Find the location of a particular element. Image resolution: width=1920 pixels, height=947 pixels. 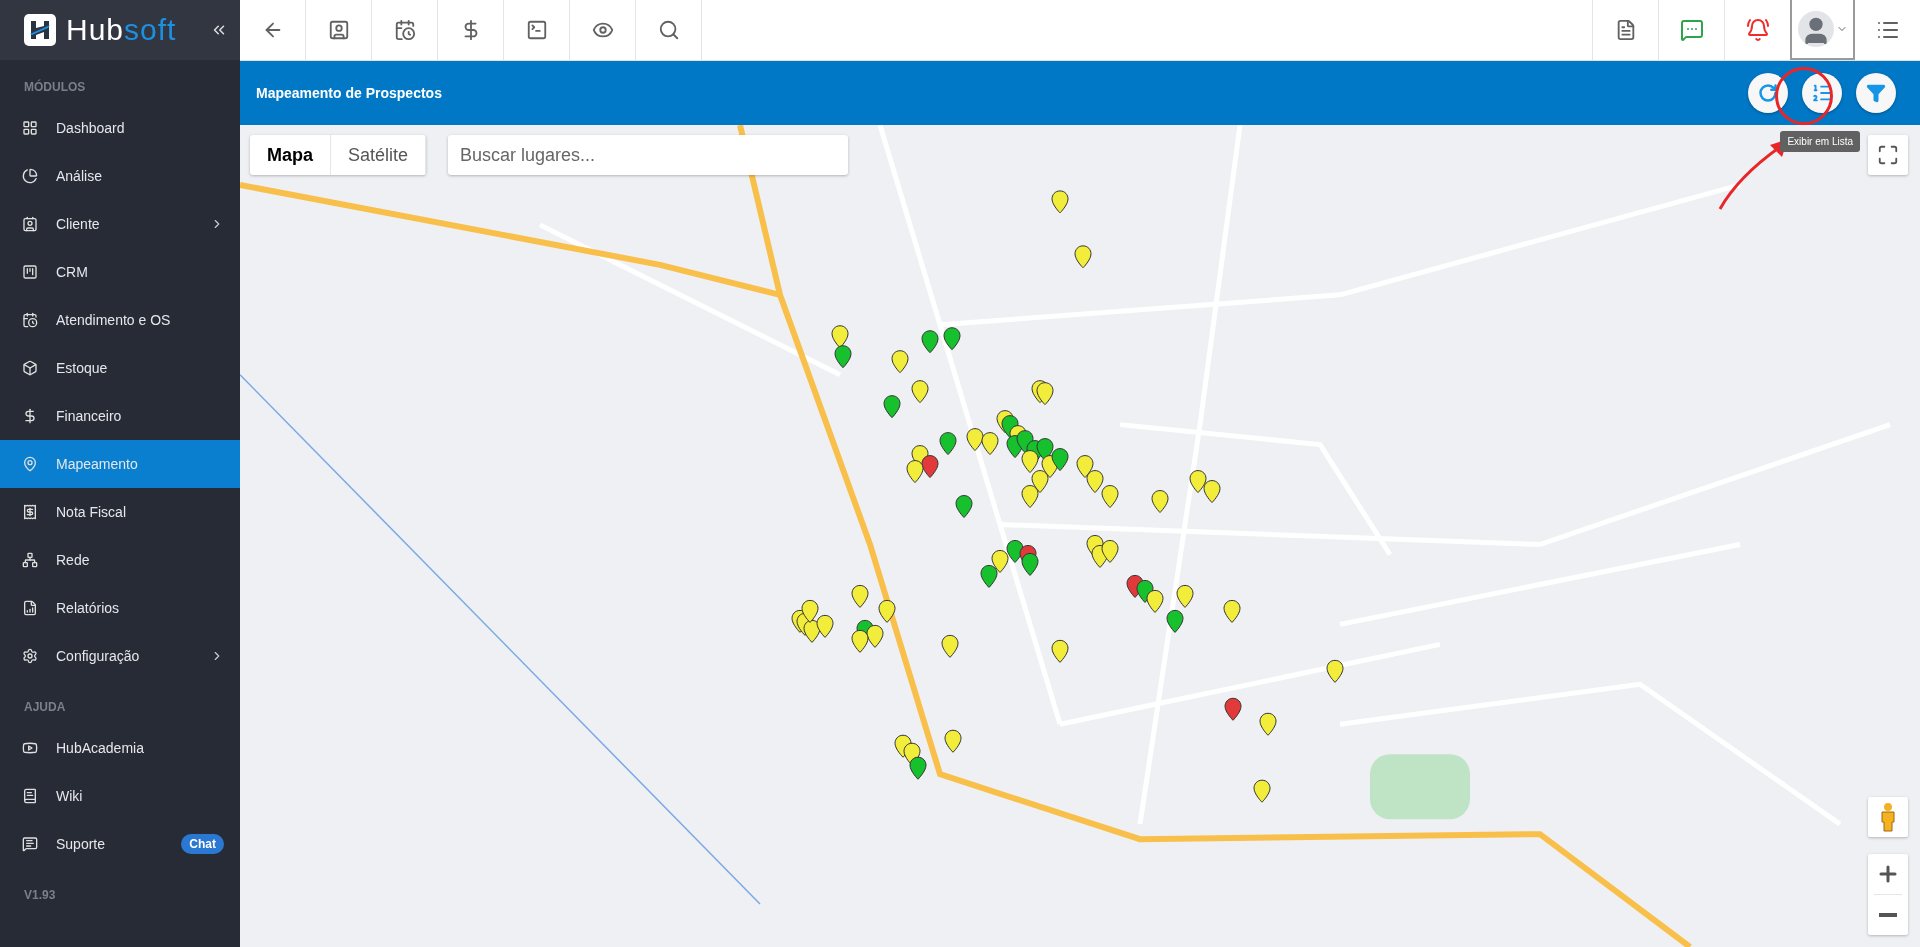

menu-label: Análise is located at coordinates (79, 176).